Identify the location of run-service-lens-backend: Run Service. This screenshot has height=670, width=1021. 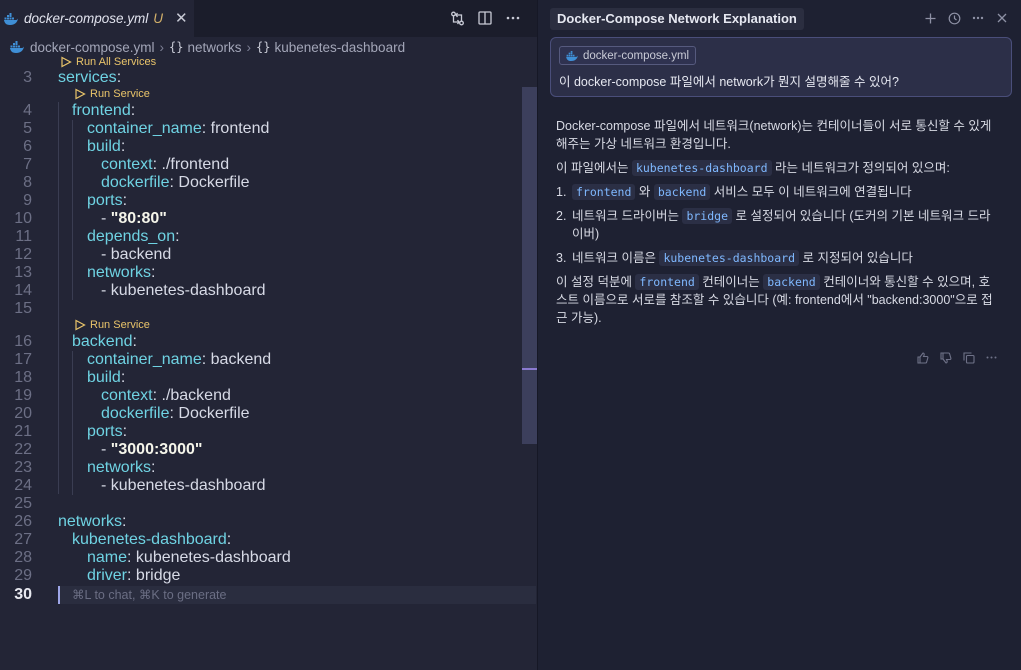
(112, 325).